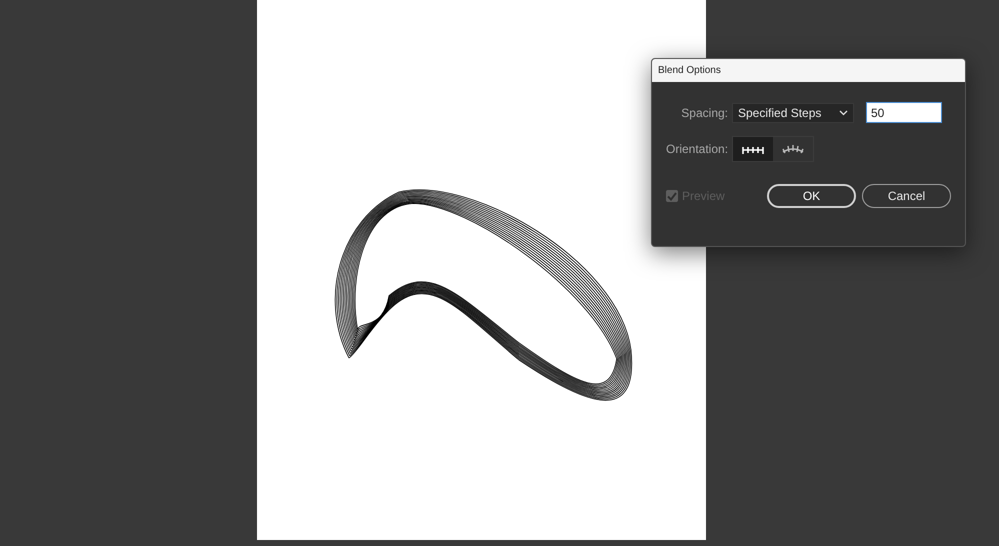 The height and width of the screenshot is (546, 999). I want to click on orientation-label: Orientation:, so click(697, 149).